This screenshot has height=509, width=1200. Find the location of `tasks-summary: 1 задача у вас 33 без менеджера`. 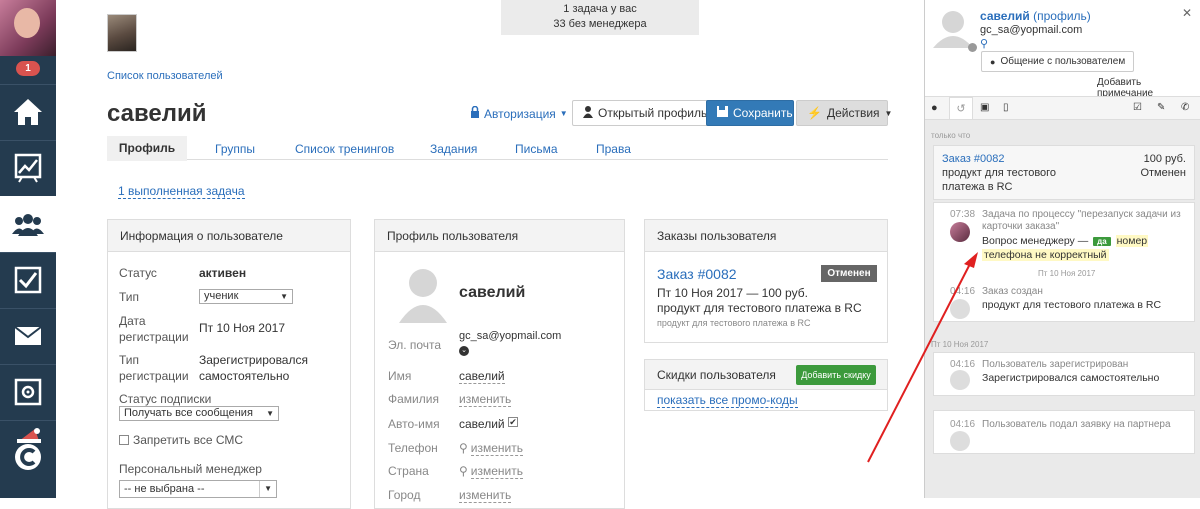

tasks-summary: 1 задача у вас 33 без менеджера is located at coordinates (600, 17).